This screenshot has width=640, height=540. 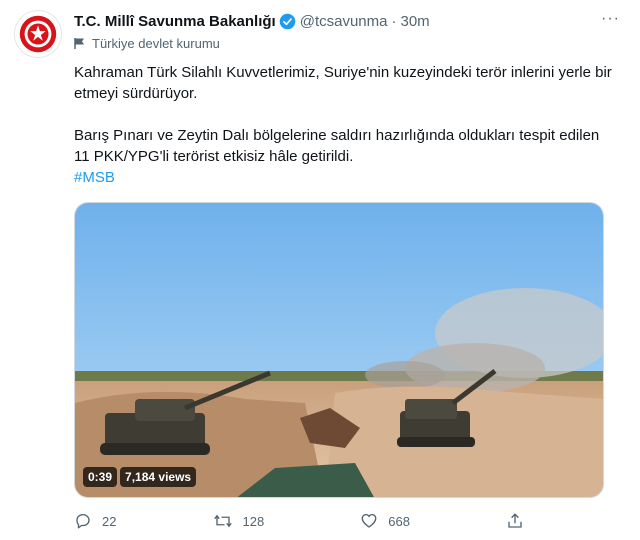 I want to click on heart-icon, so click(x=369, y=520).